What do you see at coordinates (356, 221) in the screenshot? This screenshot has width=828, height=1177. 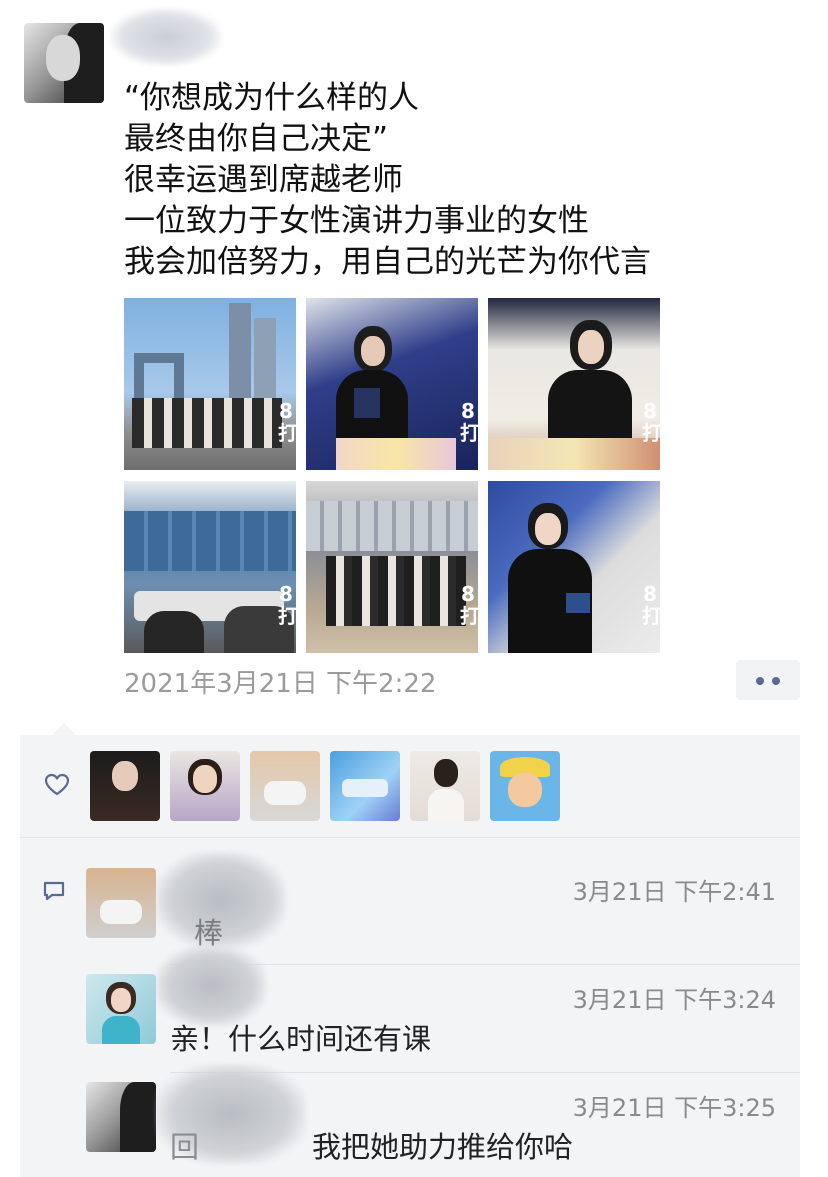 I see `post-text-line: 一位致力于女性演讲力事业的女性` at bounding box center [356, 221].